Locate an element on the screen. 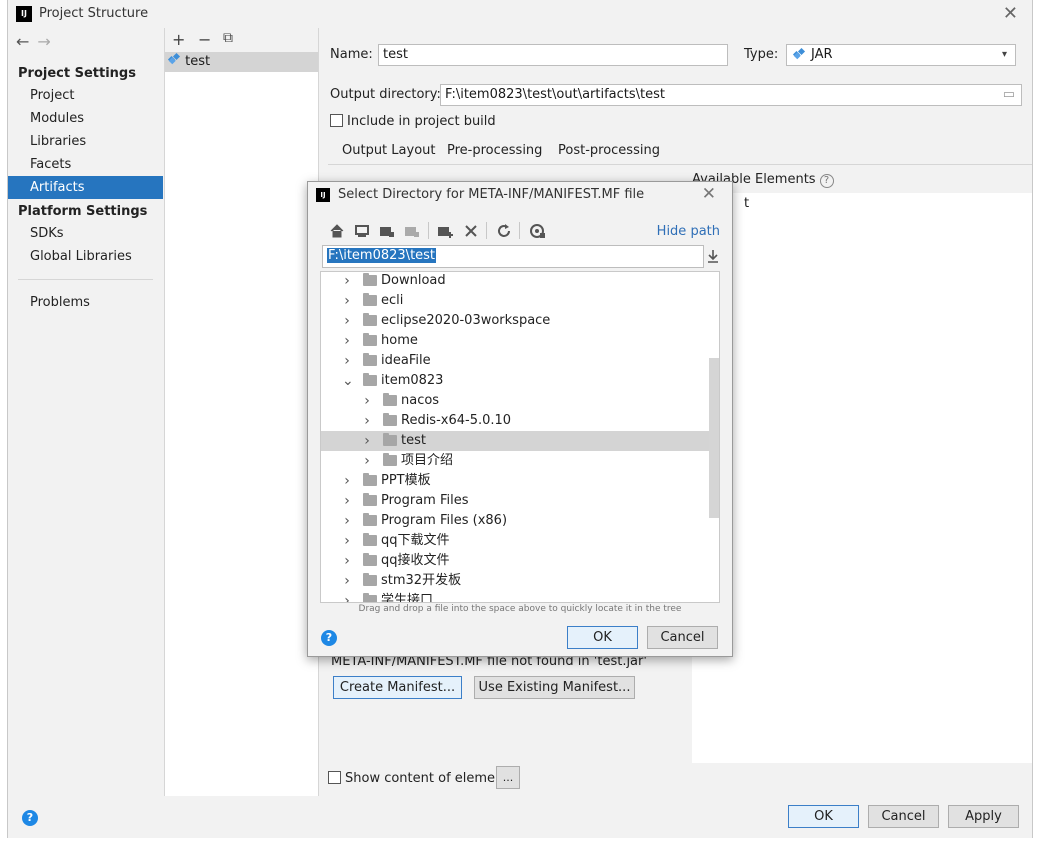 The width and height of the screenshot is (1040, 845). dialog-close-icon: ✕ is located at coordinates (709, 194).